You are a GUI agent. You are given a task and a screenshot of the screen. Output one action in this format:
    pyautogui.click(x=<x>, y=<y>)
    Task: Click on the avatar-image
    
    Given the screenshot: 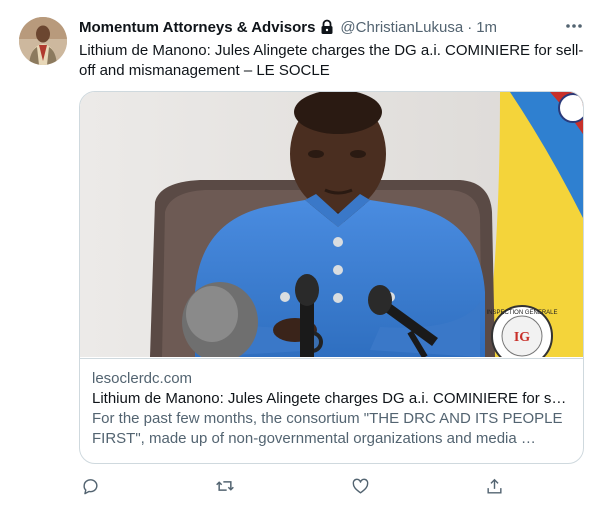 What is the action you would take?
    pyautogui.click(x=43, y=41)
    